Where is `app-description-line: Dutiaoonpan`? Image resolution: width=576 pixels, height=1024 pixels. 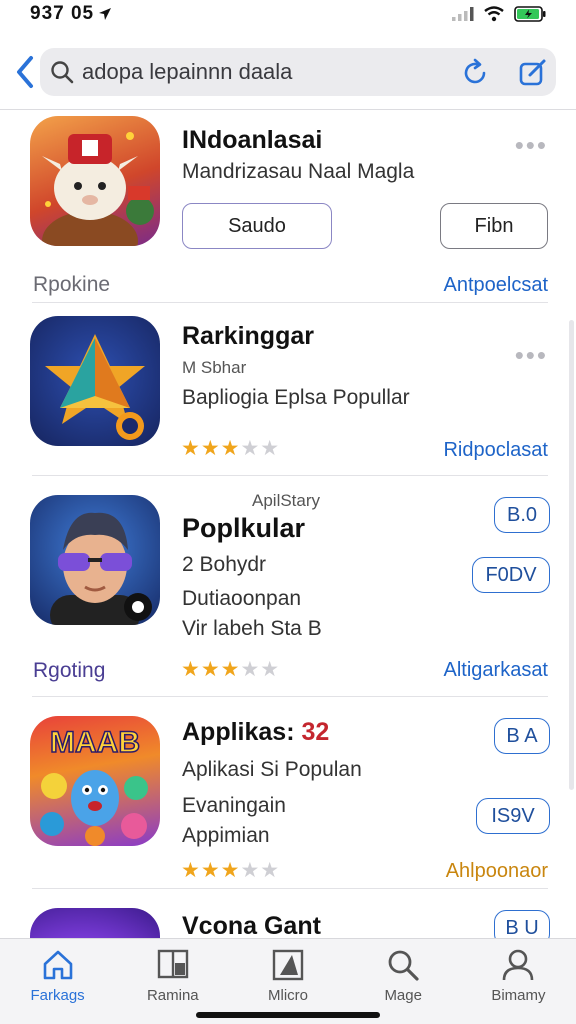 app-description-line: Dutiaoonpan is located at coordinates (242, 598).